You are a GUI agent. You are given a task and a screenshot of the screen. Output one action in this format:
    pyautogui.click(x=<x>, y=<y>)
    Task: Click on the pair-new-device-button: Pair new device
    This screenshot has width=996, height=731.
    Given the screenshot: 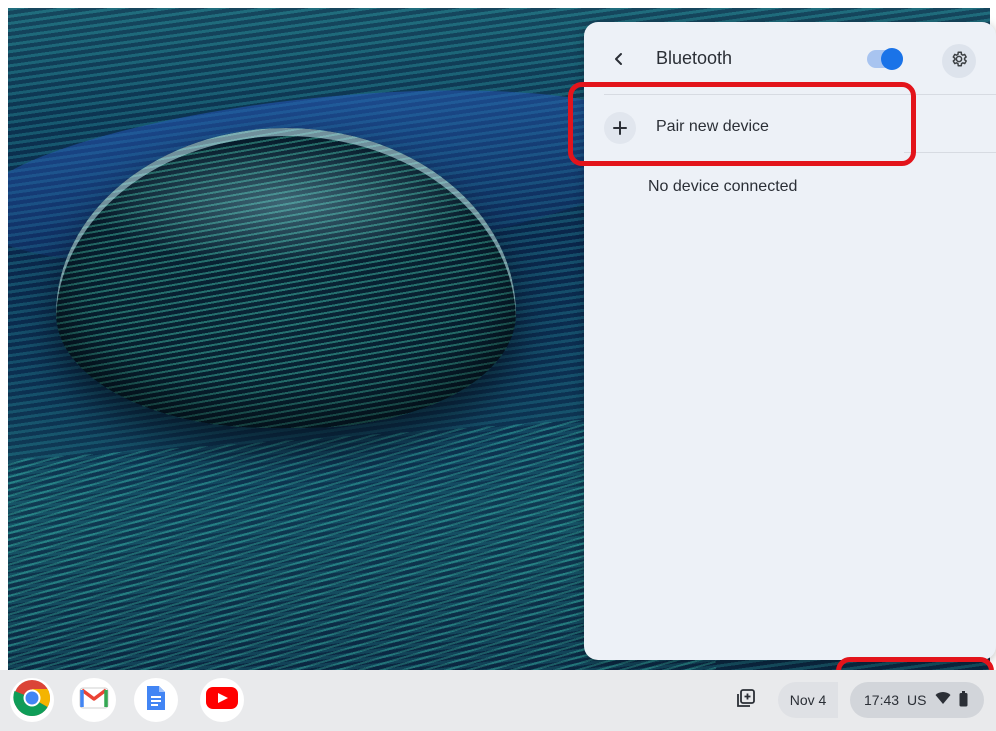 What is the action you would take?
    pyautogui.click(x=789, y=127)
    